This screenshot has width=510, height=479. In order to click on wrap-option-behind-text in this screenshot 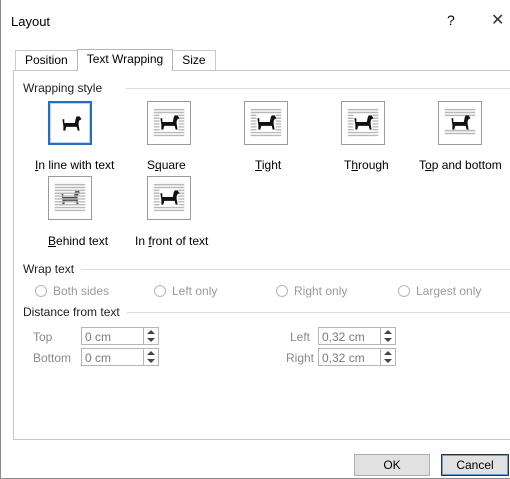, I will do `click(70, 198)`.